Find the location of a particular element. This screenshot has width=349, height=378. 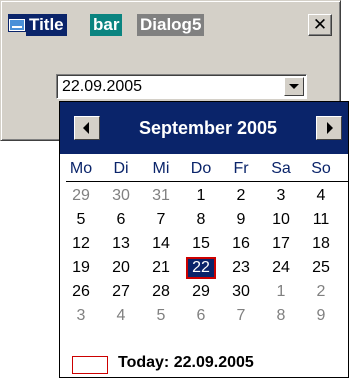

dropdown-button is located at coordinates (294, 86).